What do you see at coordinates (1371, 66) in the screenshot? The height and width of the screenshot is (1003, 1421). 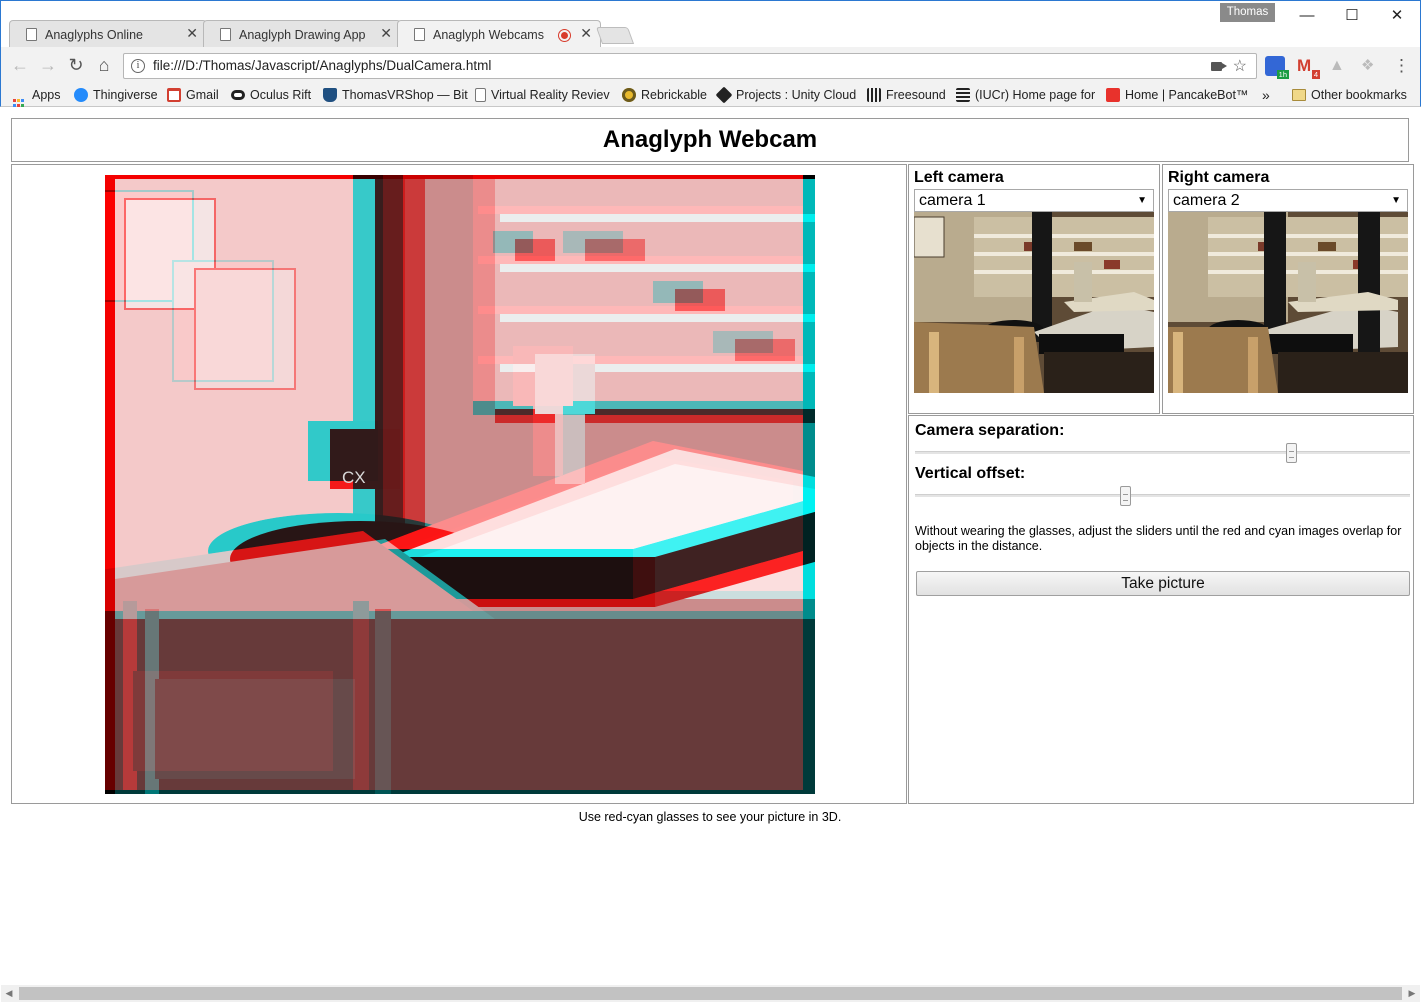 I see `dropbox-extension-icon: ❖` at bounding box center [1371, 66].